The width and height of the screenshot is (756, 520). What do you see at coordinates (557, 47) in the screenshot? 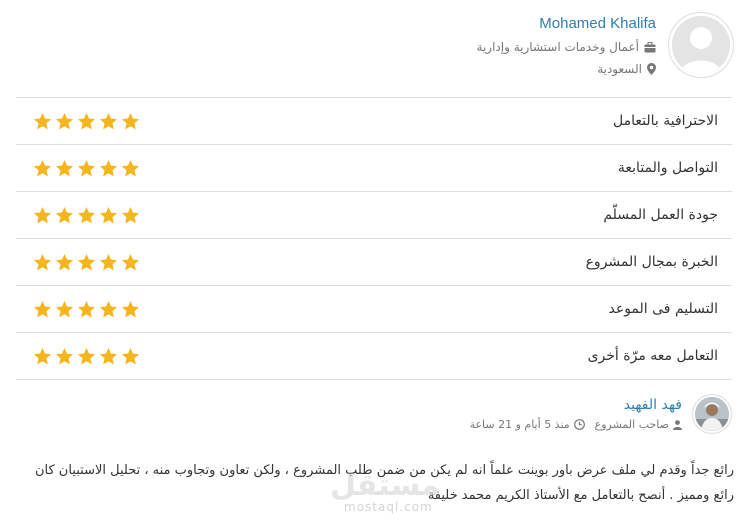
I see `freelancer-category-text: أعمال وخدمات استشارية وإدارية` at bounding box center [557, 47].